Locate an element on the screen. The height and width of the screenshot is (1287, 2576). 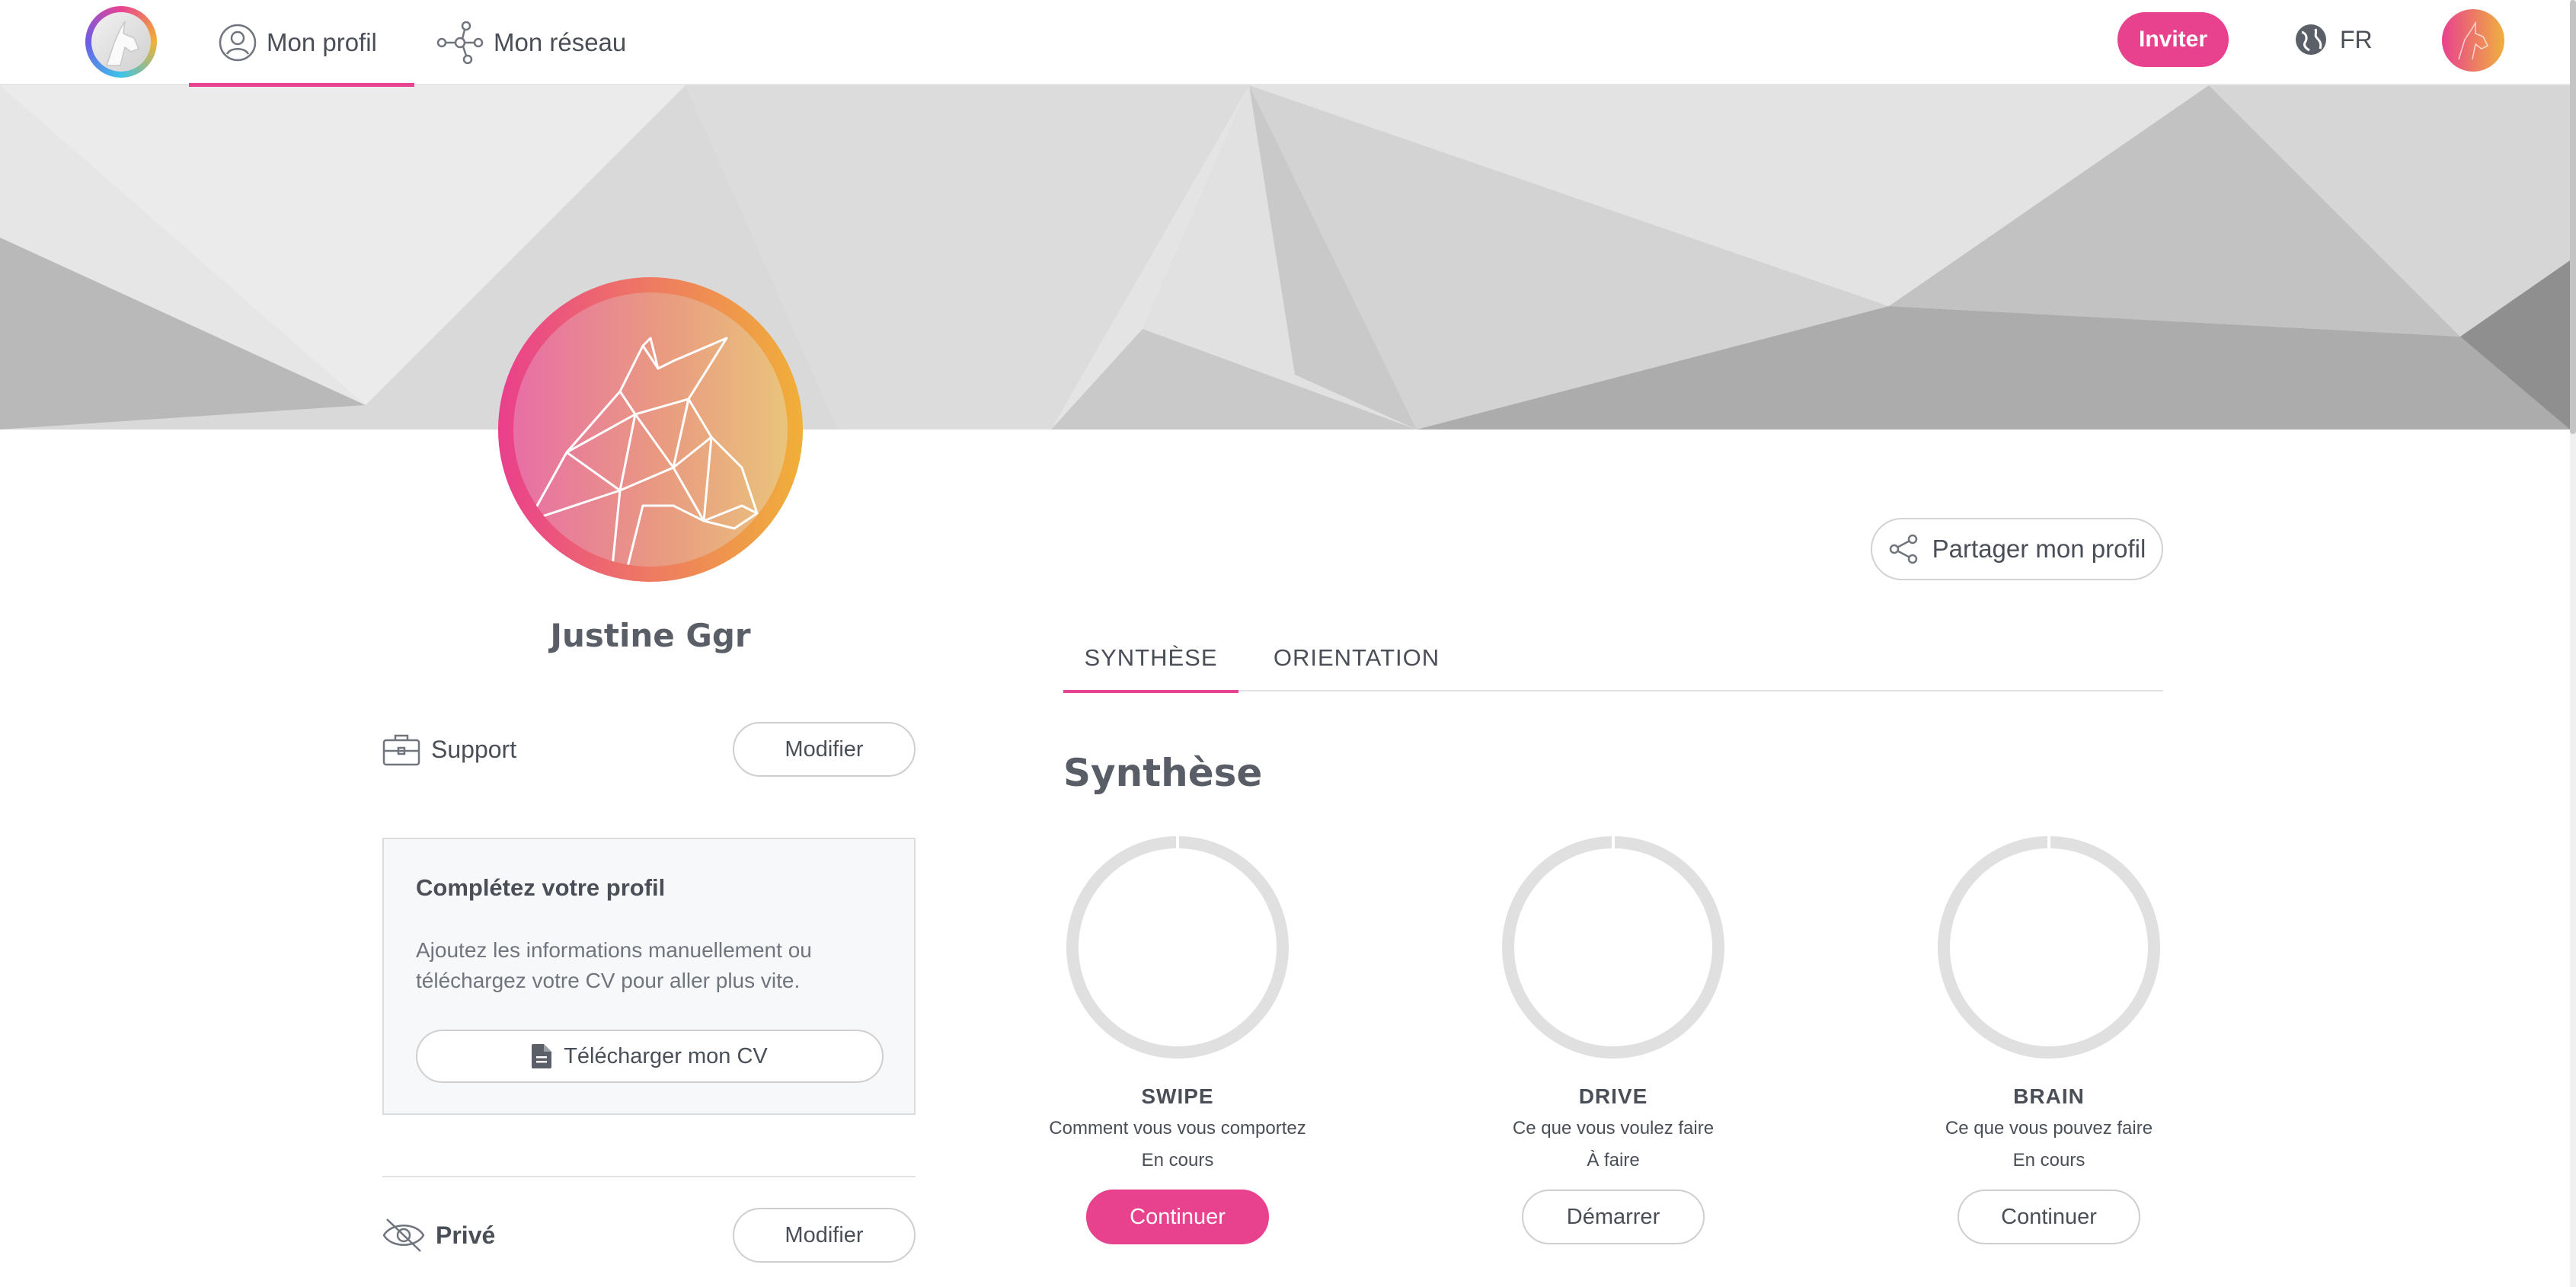
eye-off-icon is located at coordinates (404, 1235).